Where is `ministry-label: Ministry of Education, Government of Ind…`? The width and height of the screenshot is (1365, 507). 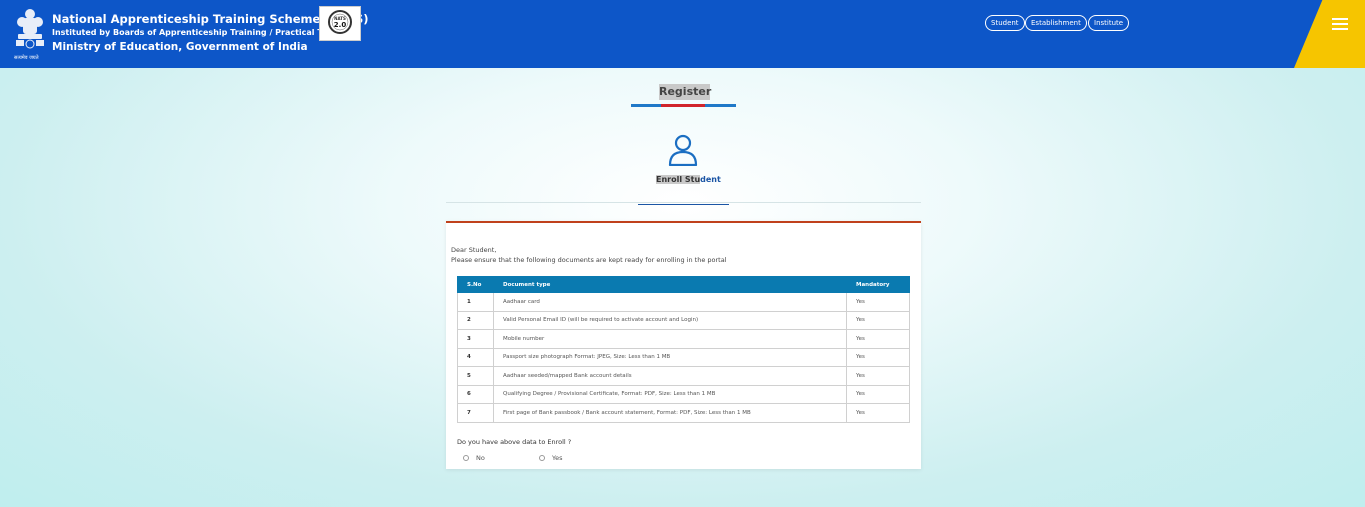
ministry-label: Ministry of Education, Government of Ind… is located at coordinates (180, 47).